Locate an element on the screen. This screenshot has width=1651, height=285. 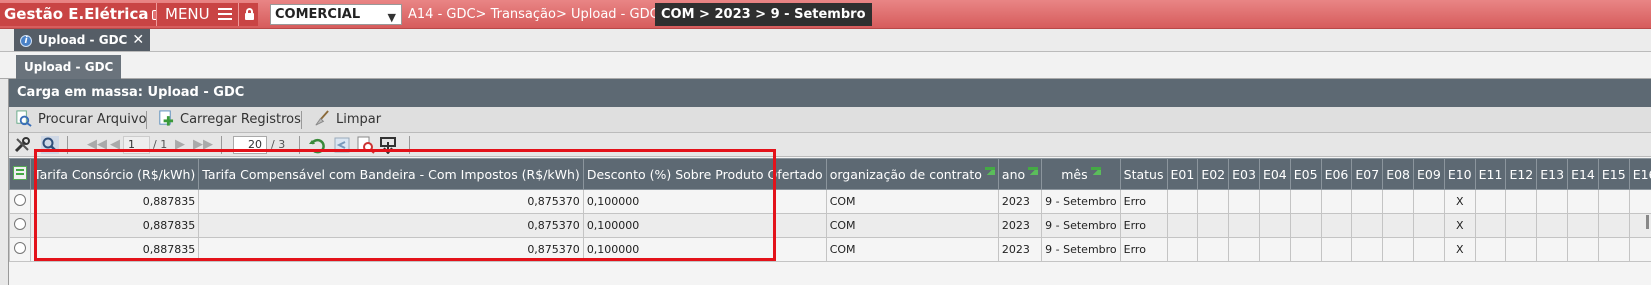
header-e06: E06 is located at coordinates (1336, 174).